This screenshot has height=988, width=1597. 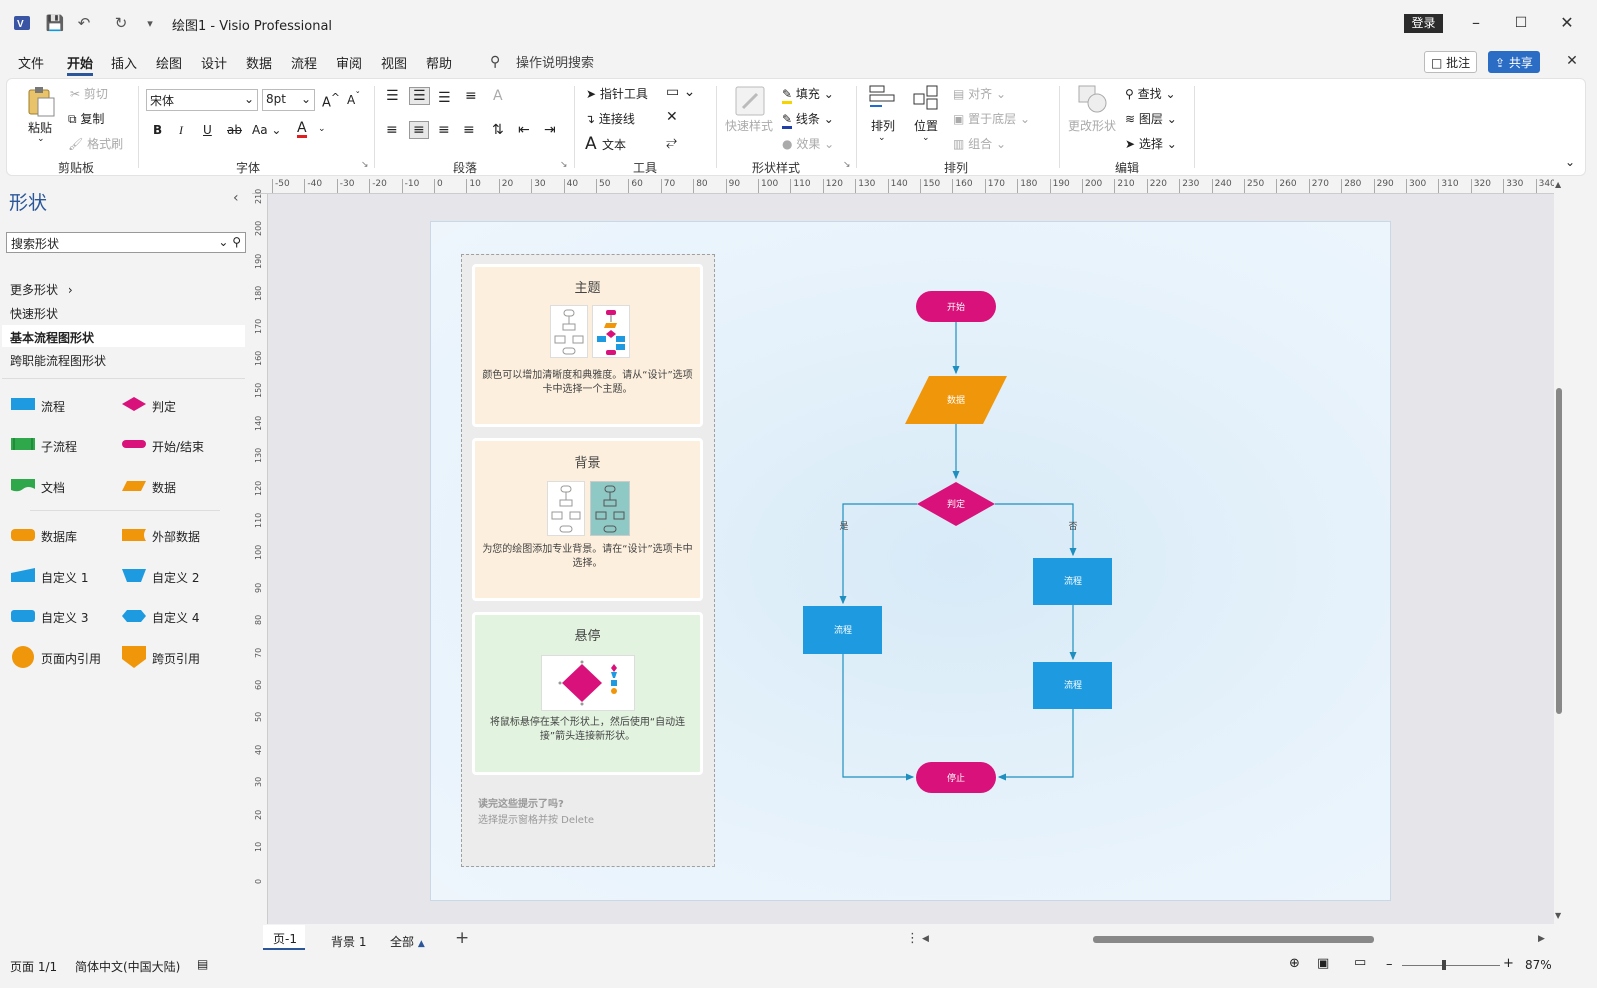 I want to click on align-middle-icon: ☰, so click(x=419, y=96).